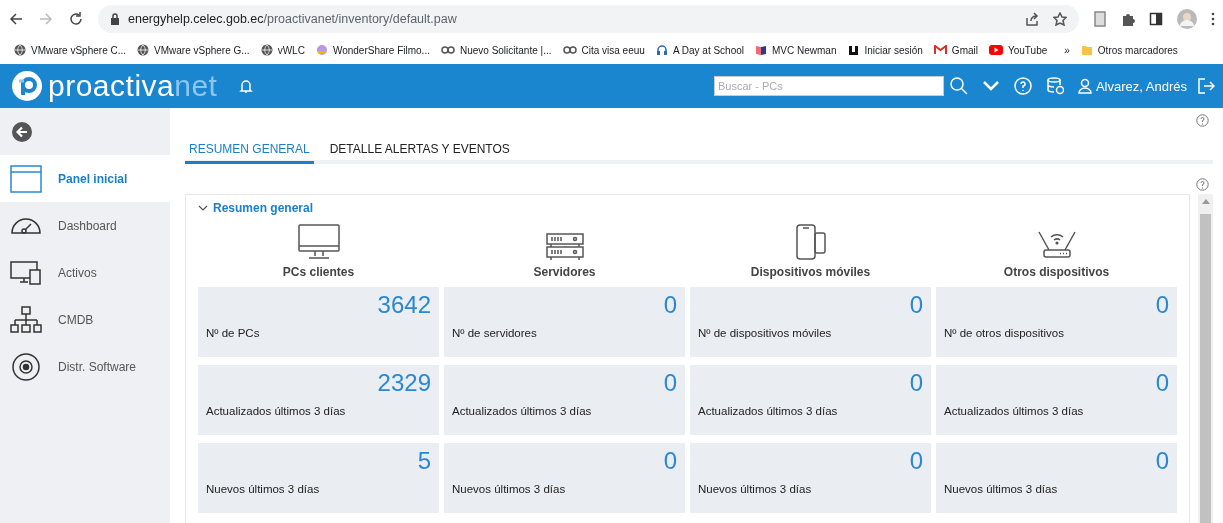 The height and width of the screenshot is (523, 1223). I want to click on server-icon, so click(564, 246).